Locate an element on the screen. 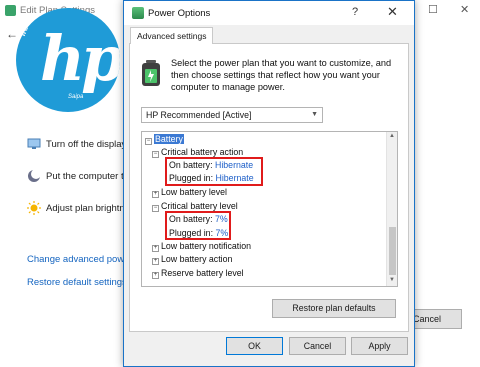 The height and width of the screenshot is (367, 480). tree-item-label: Reserve battery level is located at coordinates (202, 273).